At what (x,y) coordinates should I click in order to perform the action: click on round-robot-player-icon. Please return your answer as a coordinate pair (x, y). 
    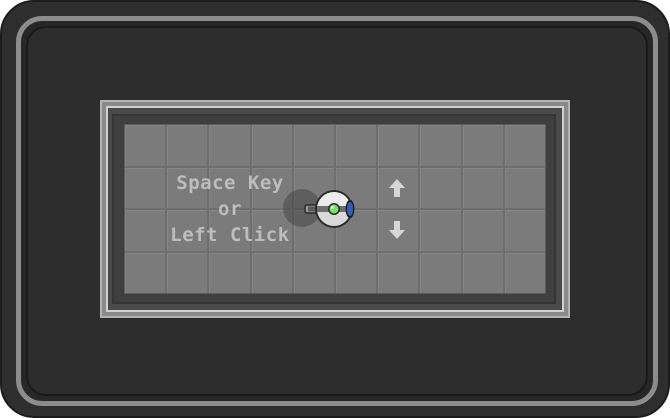
    Looking at the image, I should click on (329, 209).